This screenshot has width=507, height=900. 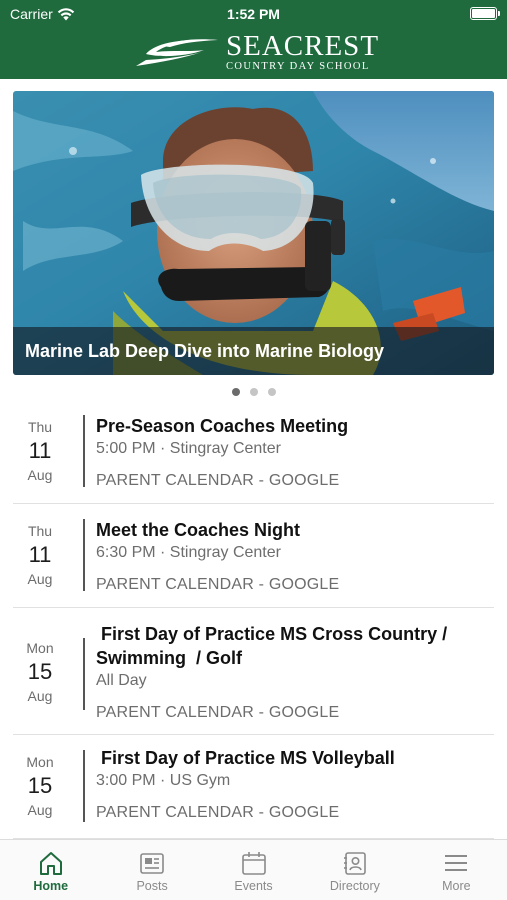 I want to click on menu-icon, so click(x=456, y=863).